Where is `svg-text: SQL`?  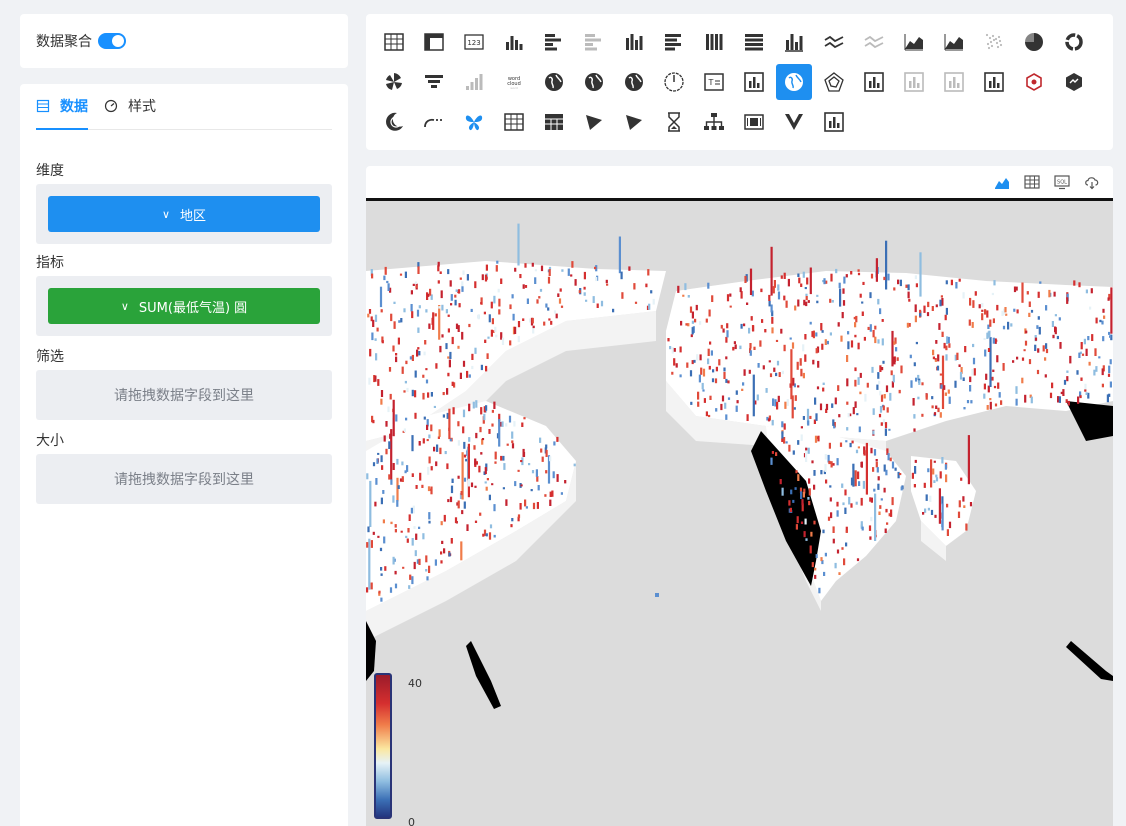 svg-text: SQL is located at coordinates (1062, 183).